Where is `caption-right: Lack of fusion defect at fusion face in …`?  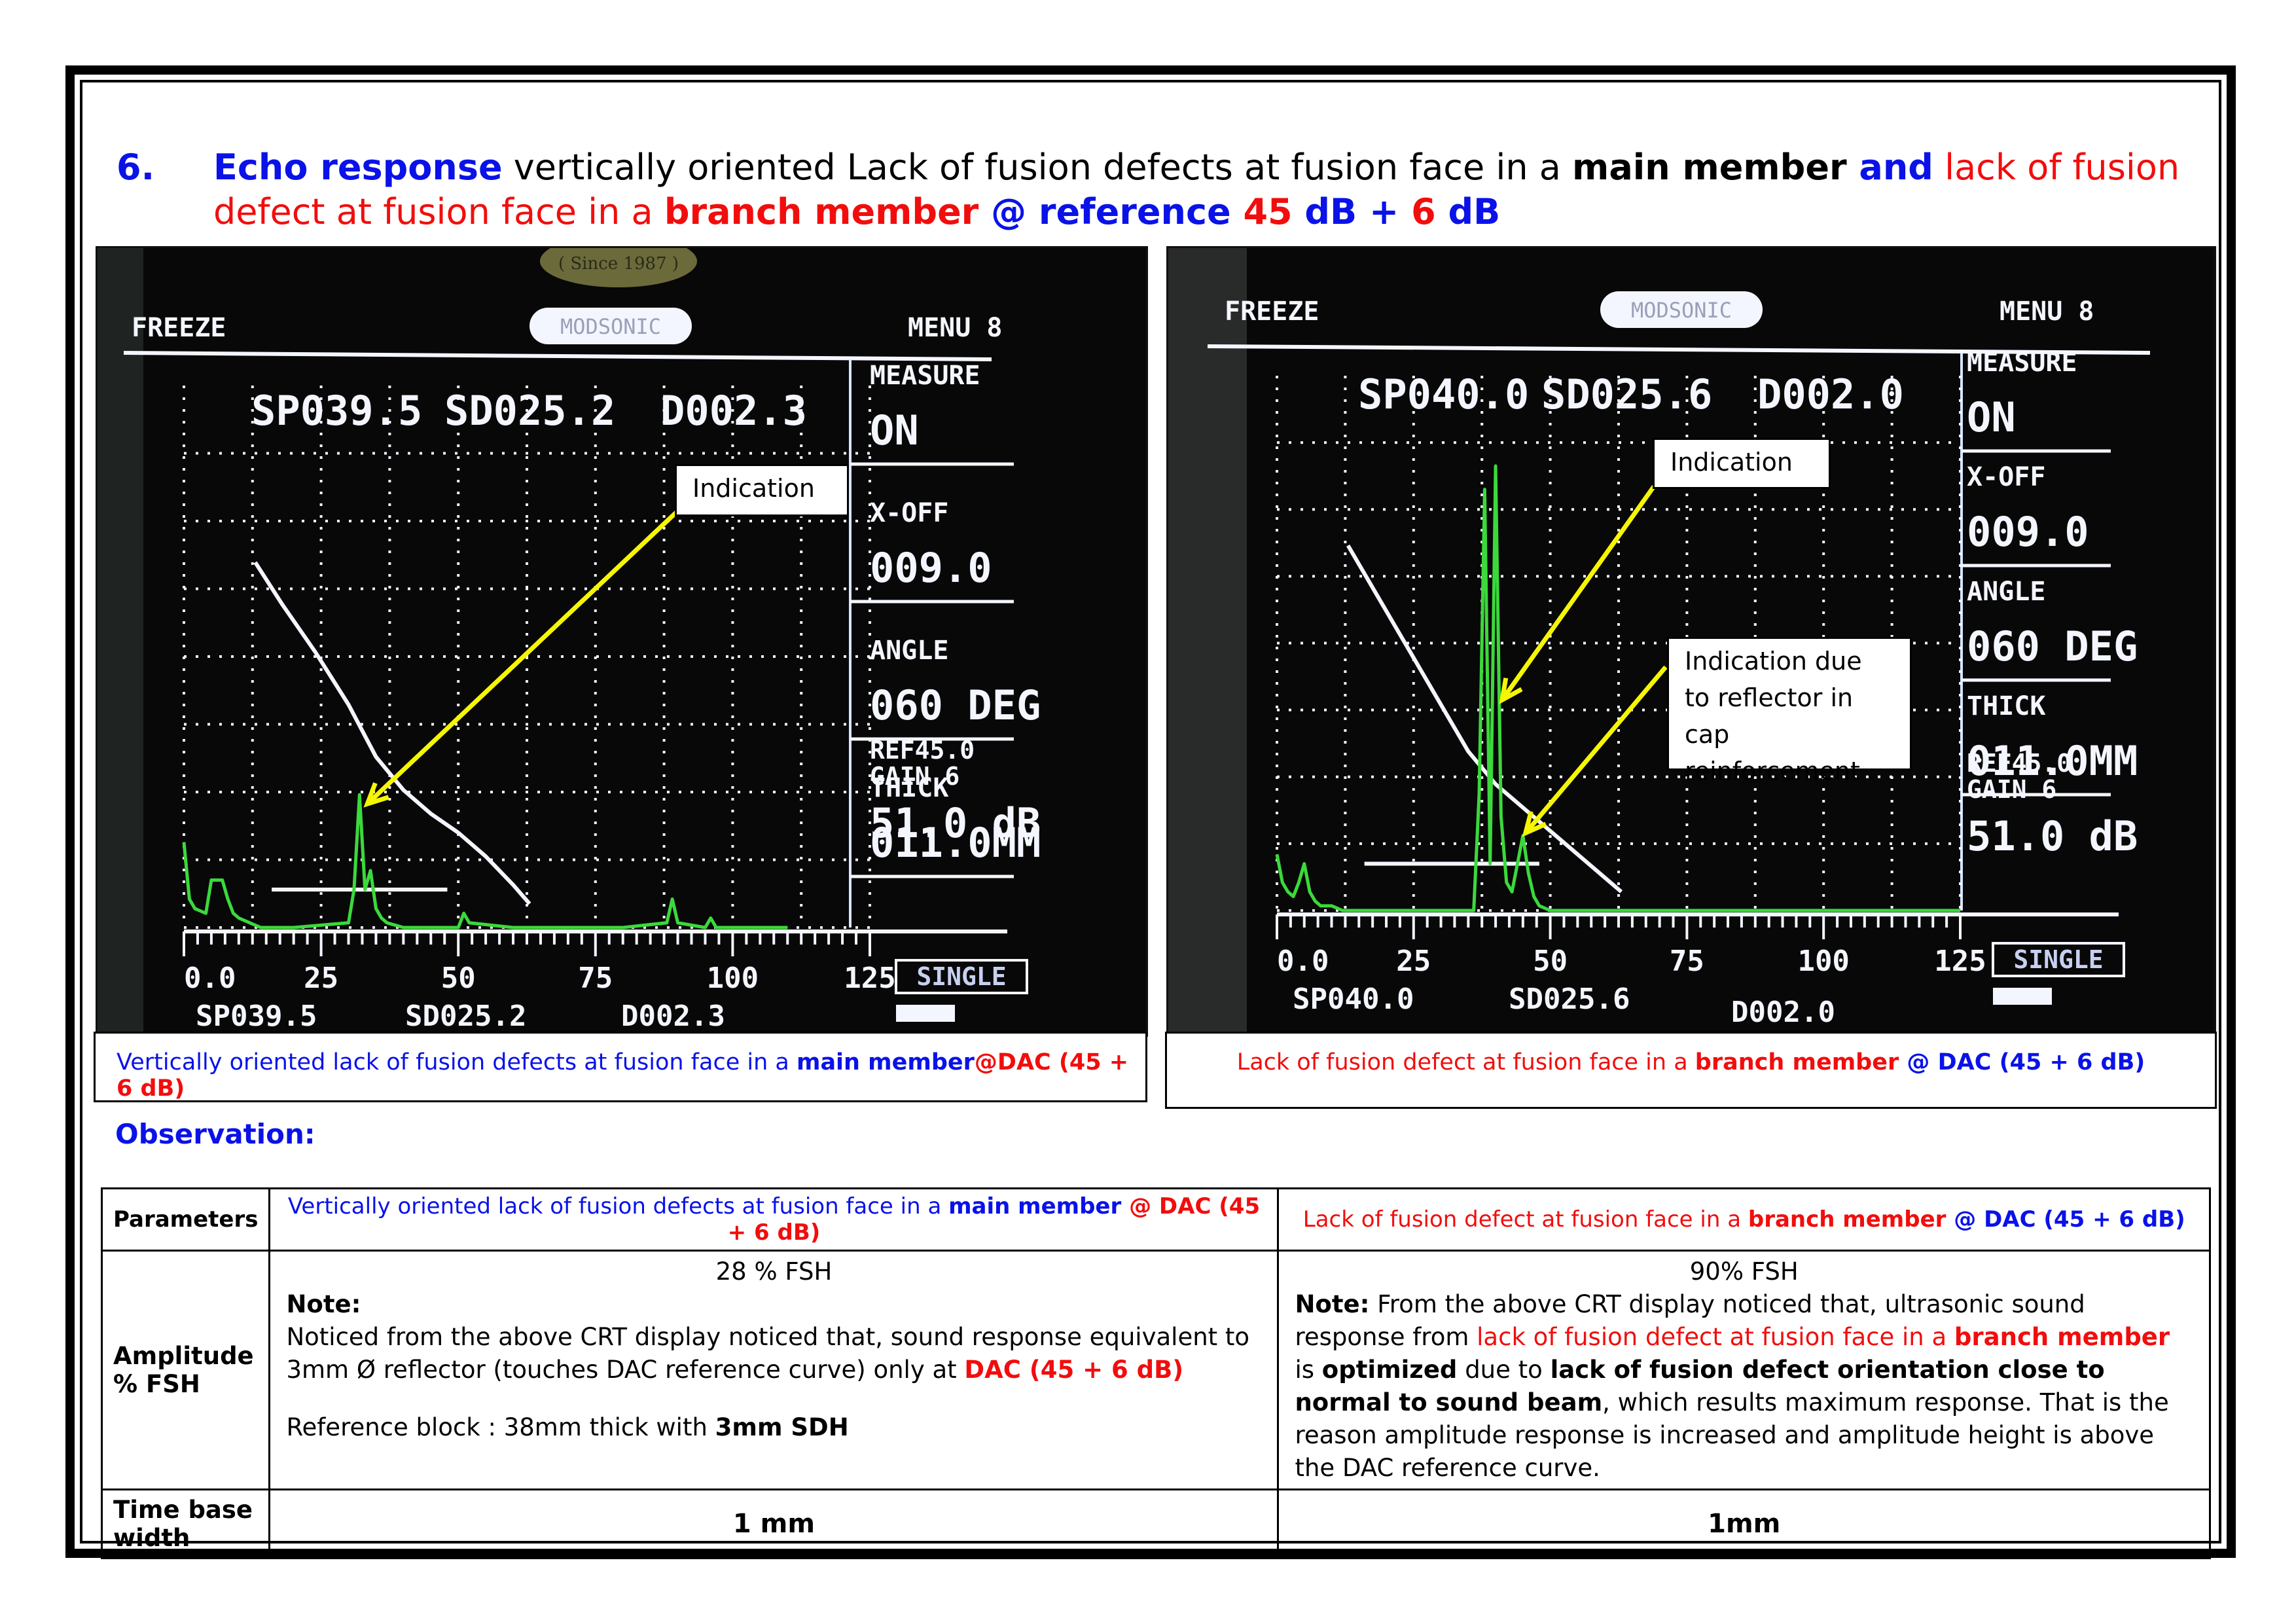
caption-right: Lack of fusion defect at fusion face in … is located at coordinates (1691, 1070).